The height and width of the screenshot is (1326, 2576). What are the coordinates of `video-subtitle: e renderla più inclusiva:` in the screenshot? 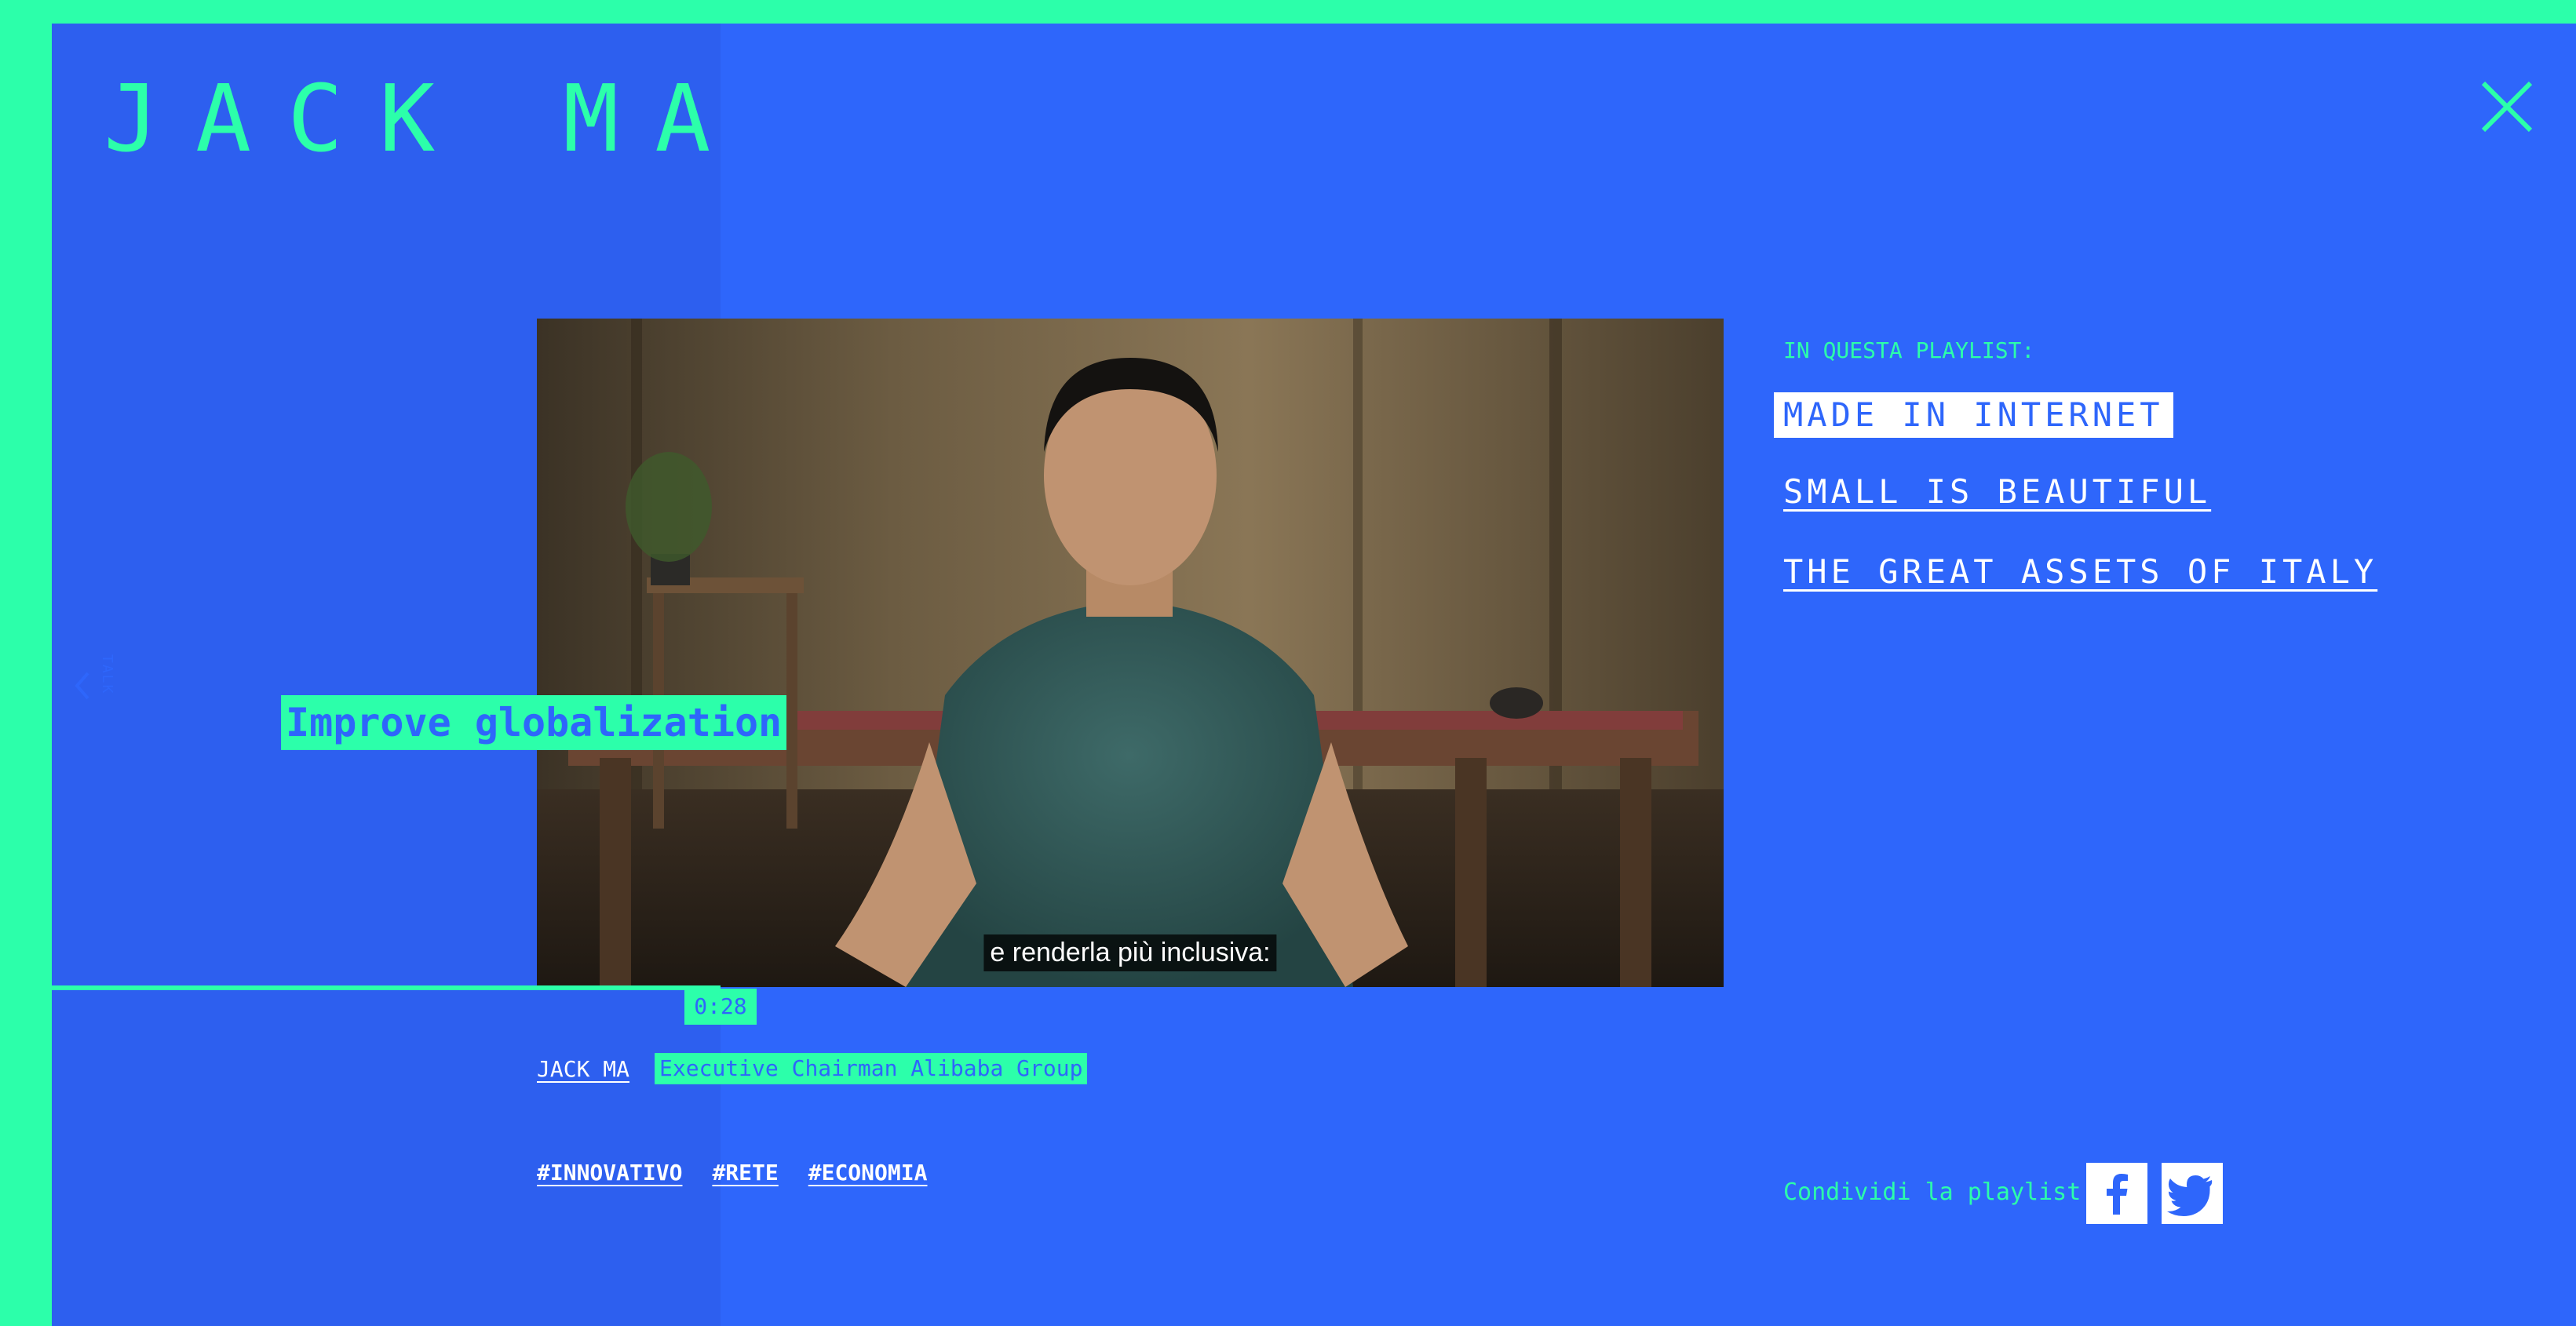 It's located at (1130, 952).